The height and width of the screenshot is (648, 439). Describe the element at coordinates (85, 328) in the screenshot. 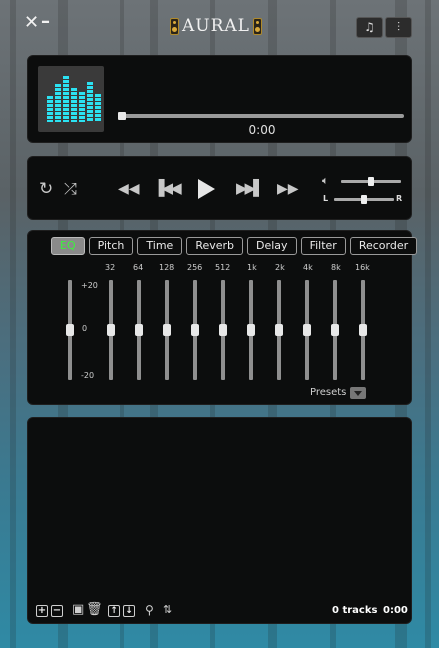

I see `gain-label-mid: 0` at that location.